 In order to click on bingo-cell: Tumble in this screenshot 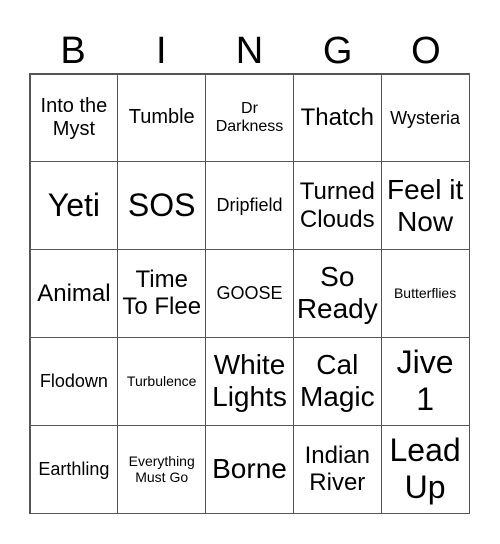, I will do `click(162, 118)`.